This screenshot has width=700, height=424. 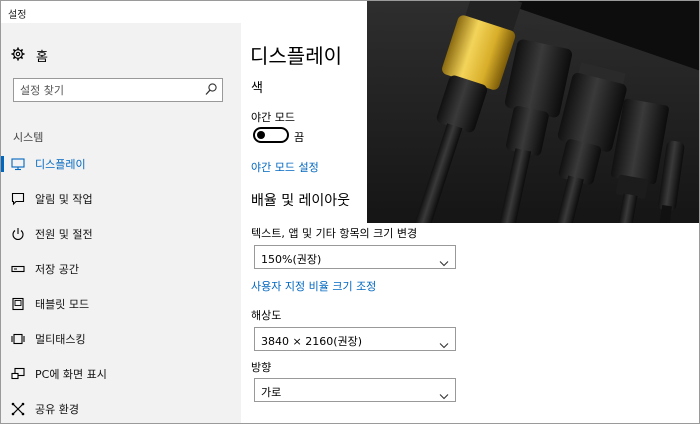 What do you see at coordinates (334, 233) in the screenshot?
I see `scale-label: 텍스트, 앱 및 기타 항목의 크기 변경` at bounding box center [334, 233].